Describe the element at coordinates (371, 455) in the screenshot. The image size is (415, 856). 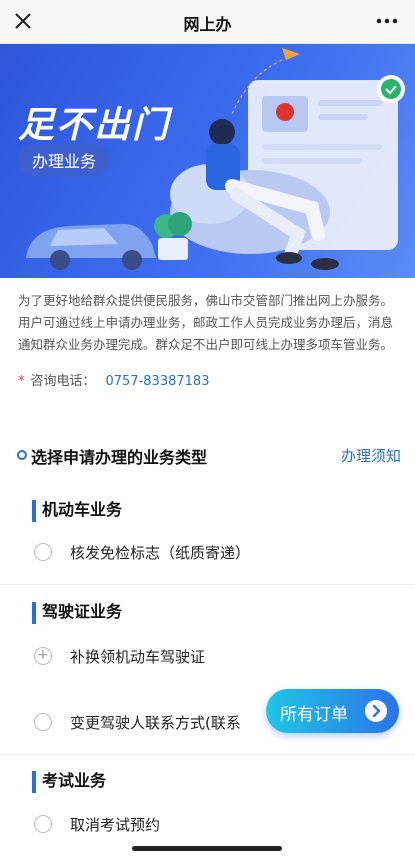
I see `guide-link: 办理须知` at that location.